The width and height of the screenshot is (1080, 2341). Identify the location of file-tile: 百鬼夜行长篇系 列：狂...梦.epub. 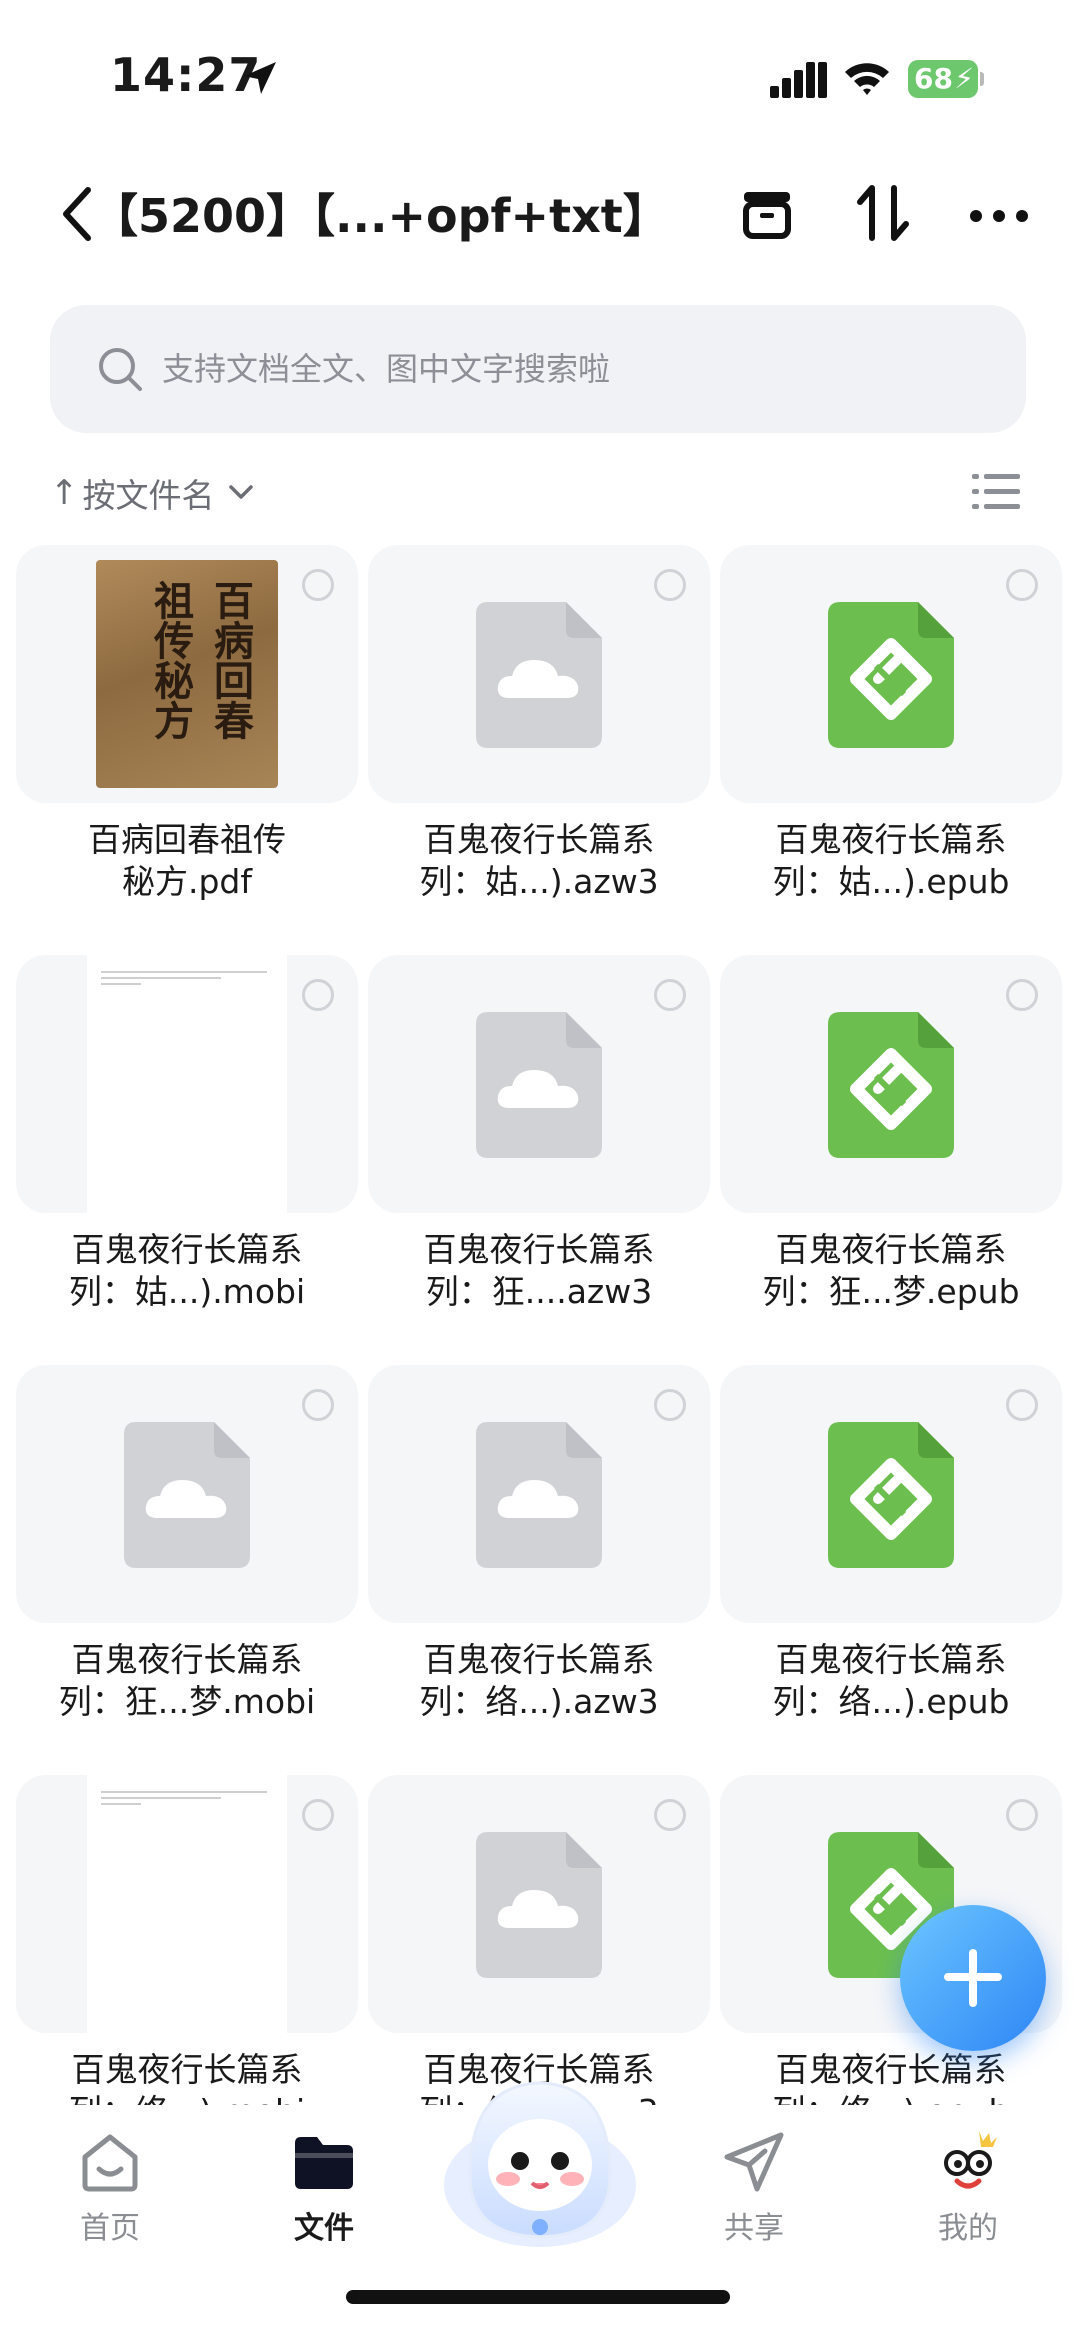
(891, 1135).